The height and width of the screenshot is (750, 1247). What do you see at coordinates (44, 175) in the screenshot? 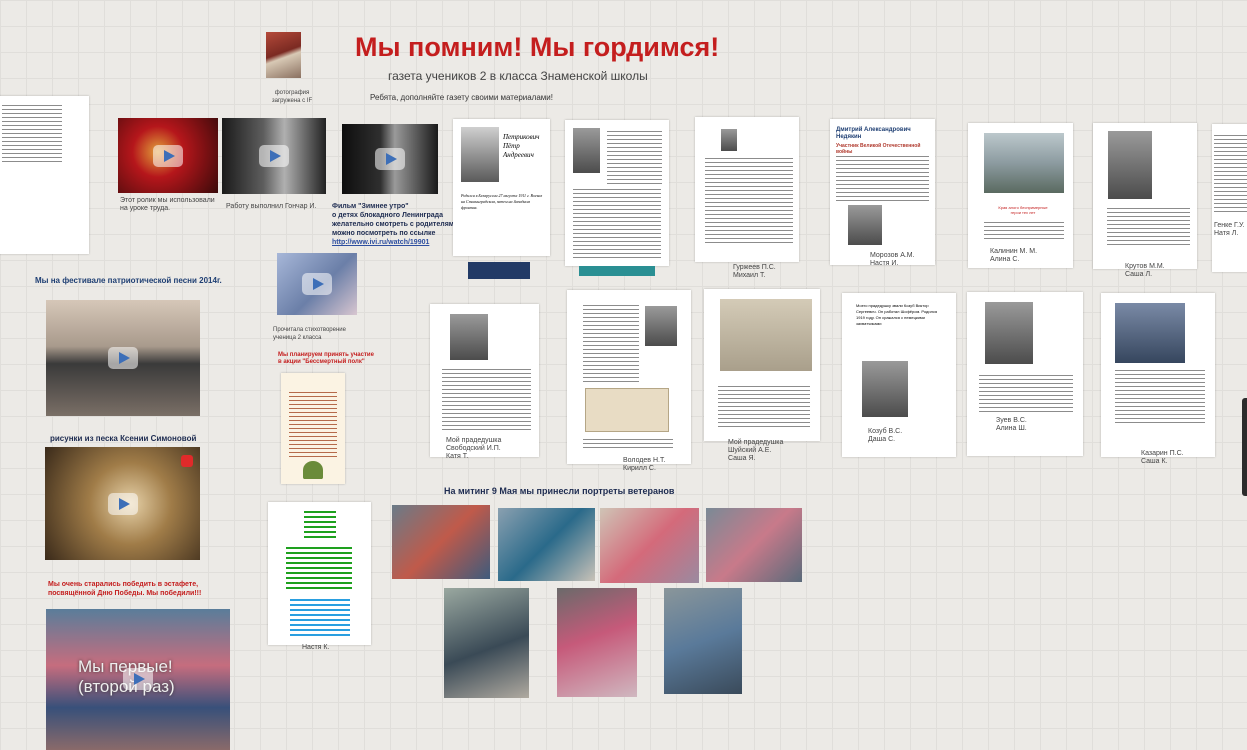
I see `left-edge-card` at bounding box center [44, 175].